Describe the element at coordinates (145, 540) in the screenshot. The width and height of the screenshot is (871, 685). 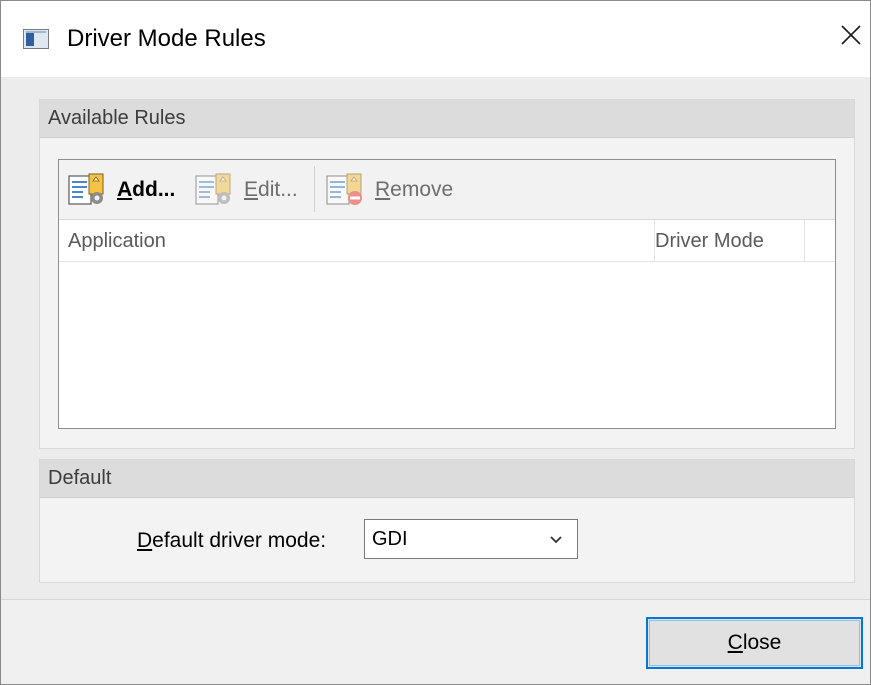
I see `default-label-key: D` at that location.